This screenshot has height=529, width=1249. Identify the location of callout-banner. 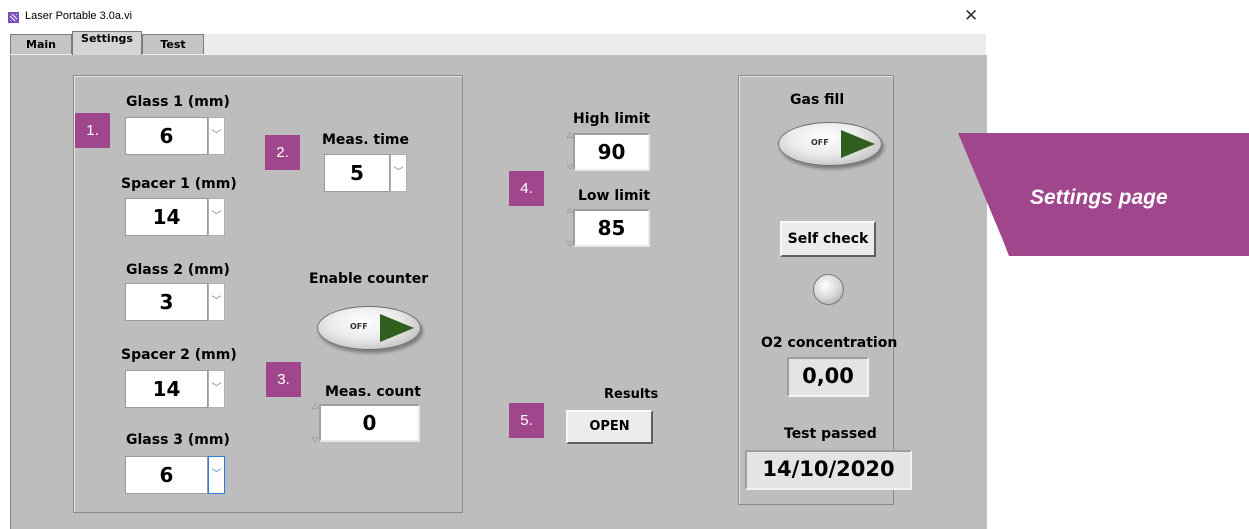
(1103, 194).